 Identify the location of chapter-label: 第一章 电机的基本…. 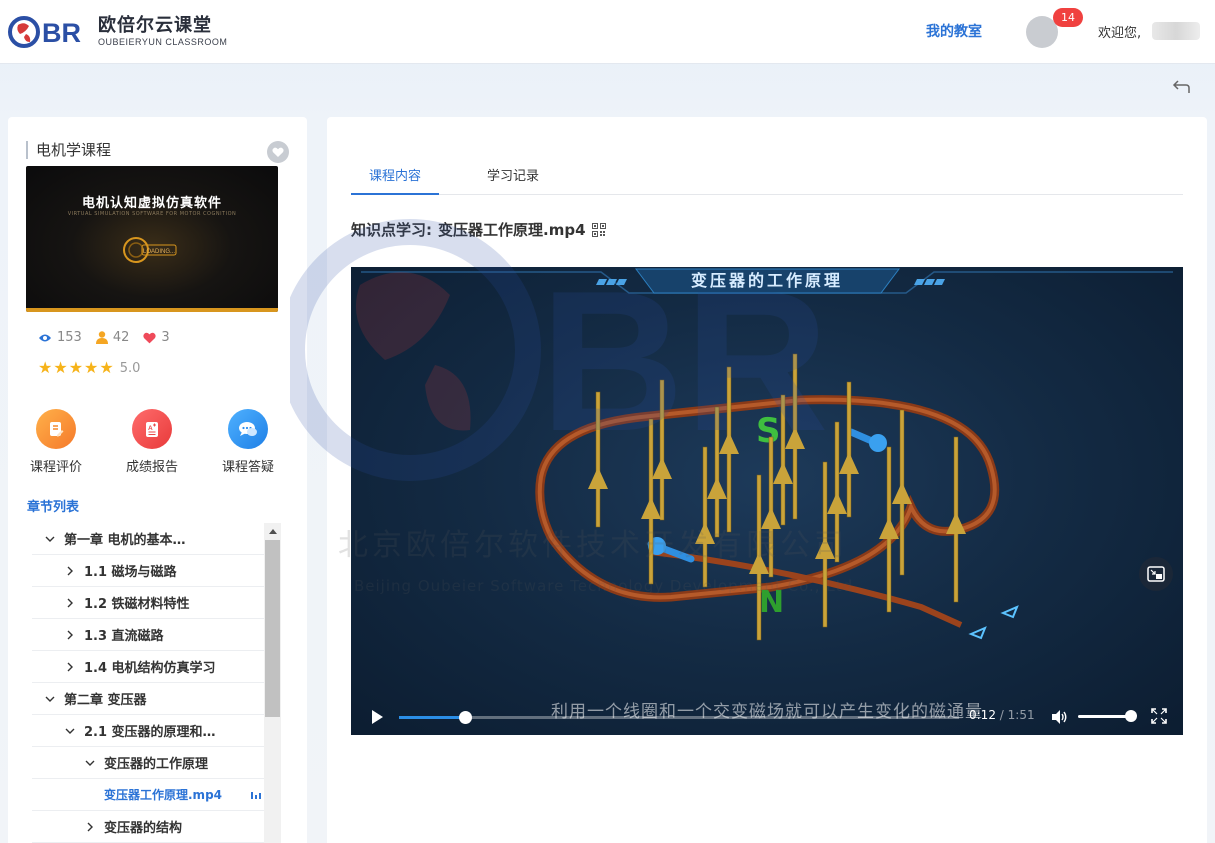
(125, 540).